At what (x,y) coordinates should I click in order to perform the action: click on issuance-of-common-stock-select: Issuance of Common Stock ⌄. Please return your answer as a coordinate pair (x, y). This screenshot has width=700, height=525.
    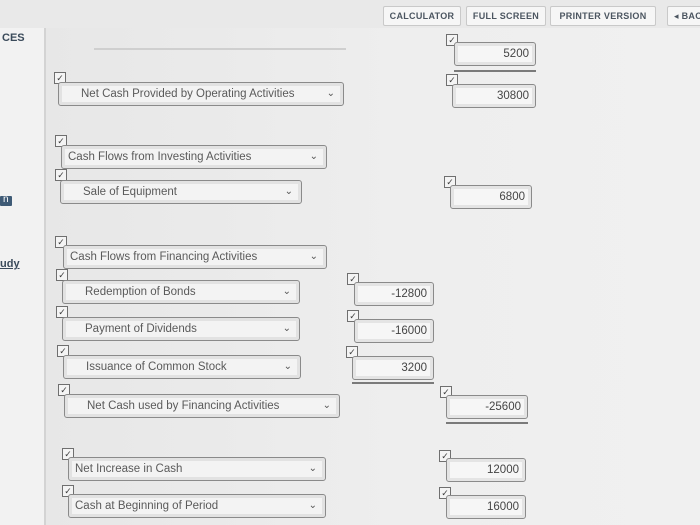
    Looking at the image, I should click on (182, 367).